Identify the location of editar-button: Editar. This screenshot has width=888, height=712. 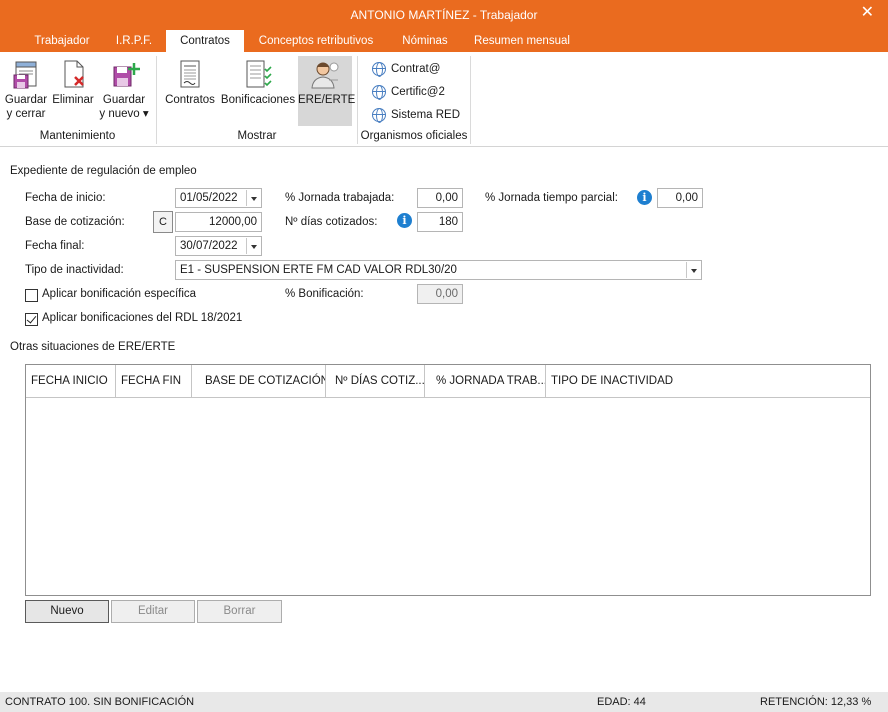
(153, 611).